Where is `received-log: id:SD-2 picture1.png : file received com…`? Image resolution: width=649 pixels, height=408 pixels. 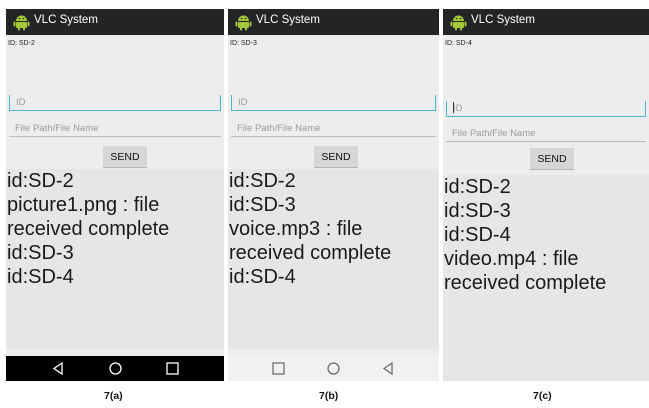 received-log: id:SD-2 picture1.png : file received com… is located at coordinates (115, 259).